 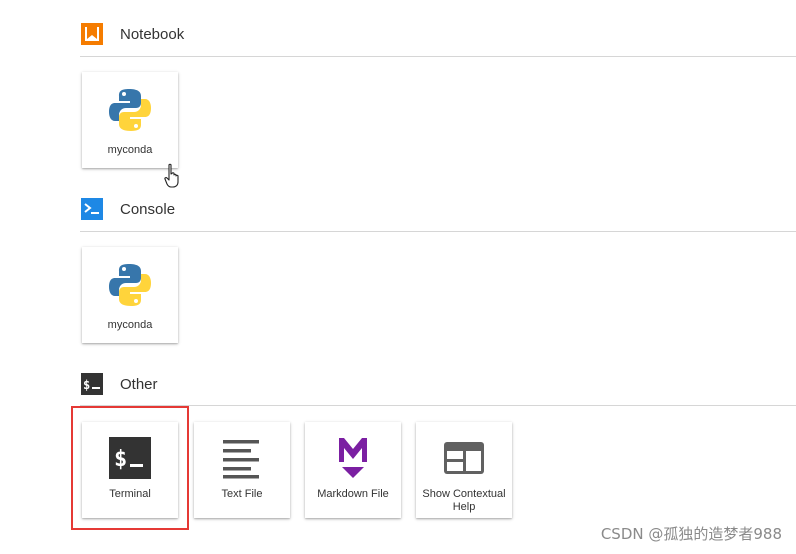 I want to click on markdown-icon, so click(x=353, y=458).